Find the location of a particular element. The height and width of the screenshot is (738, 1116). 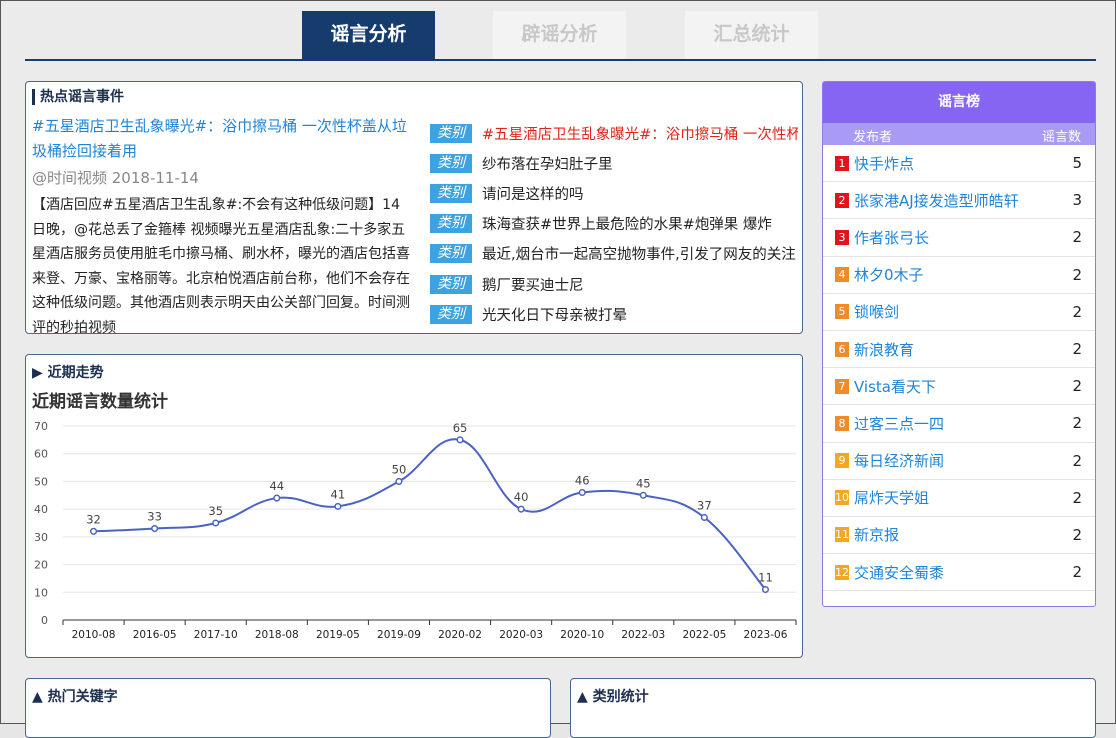

rank-item: 10 屌炸天学姐 2 is located at coordinates (959, 498).